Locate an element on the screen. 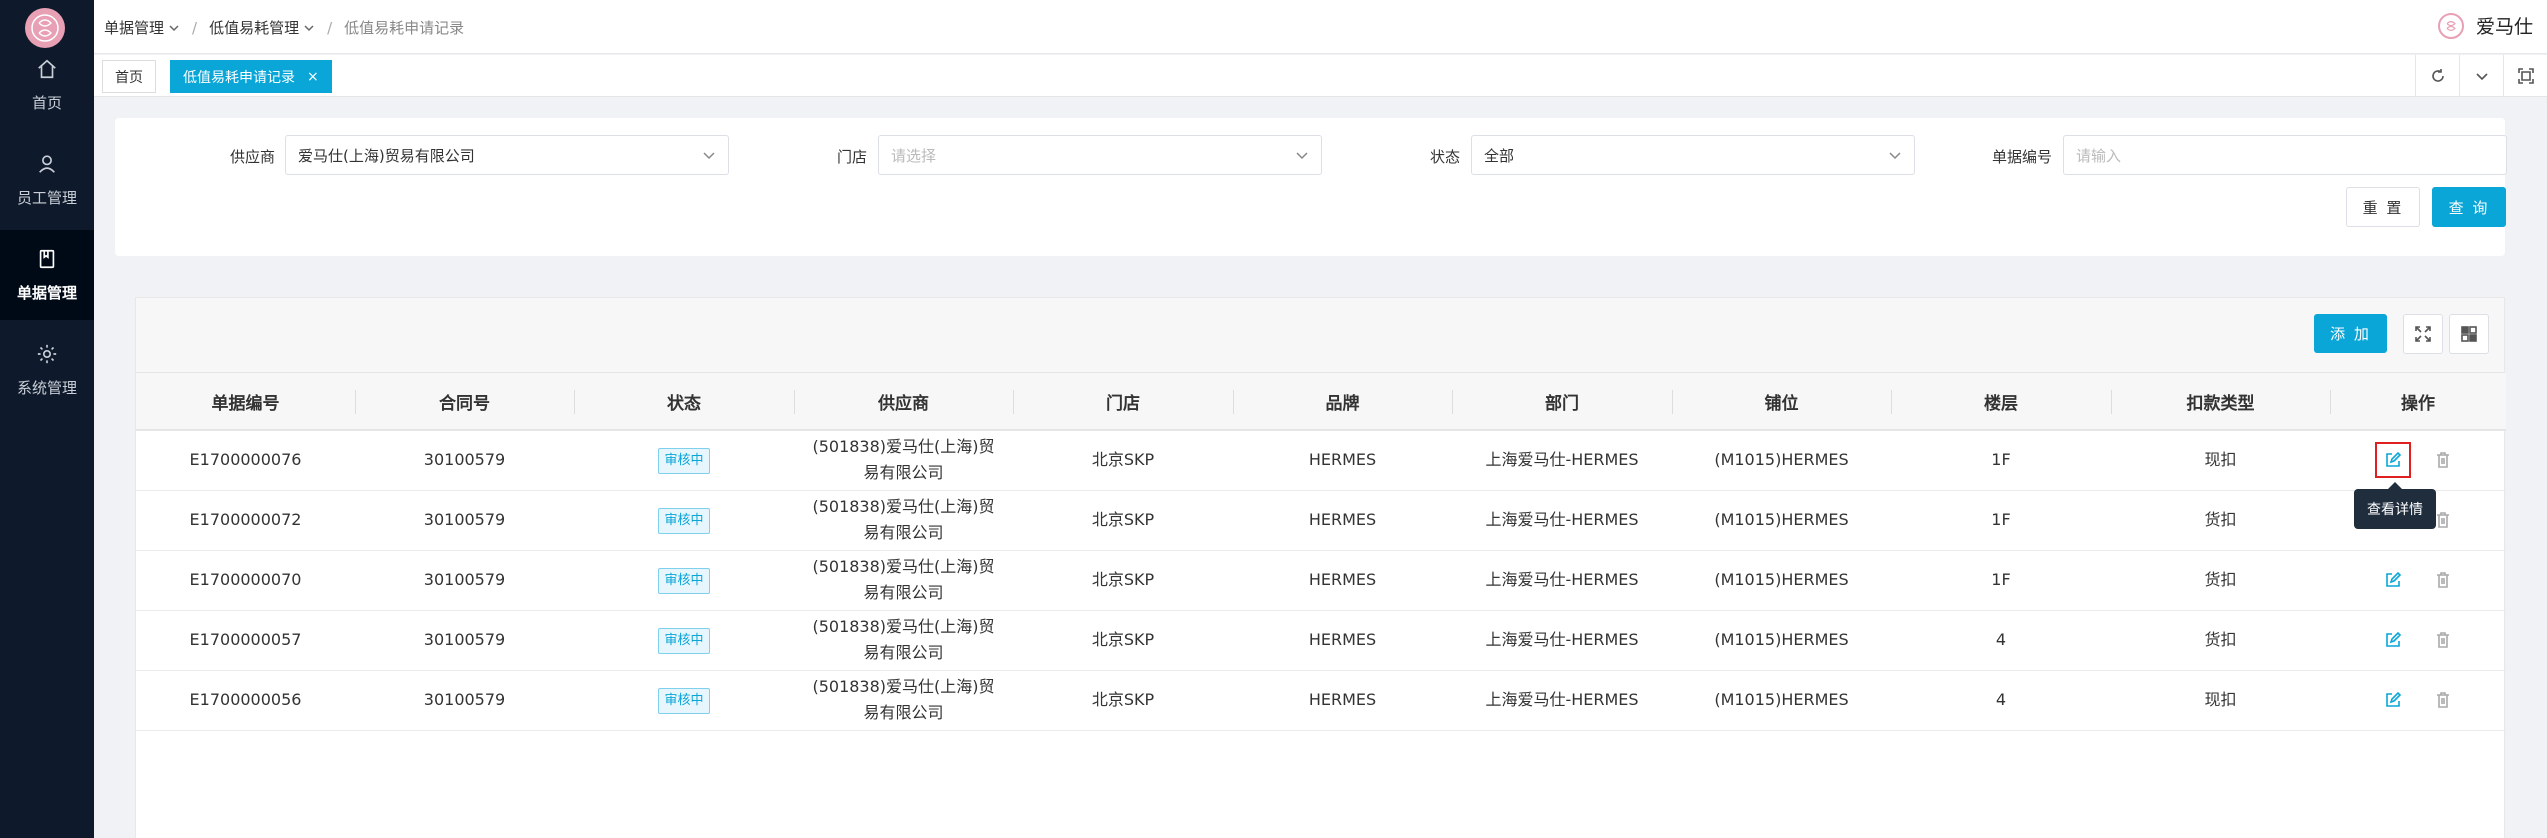  col-header-contract: 合同号 is located at coordinates (464, 402).